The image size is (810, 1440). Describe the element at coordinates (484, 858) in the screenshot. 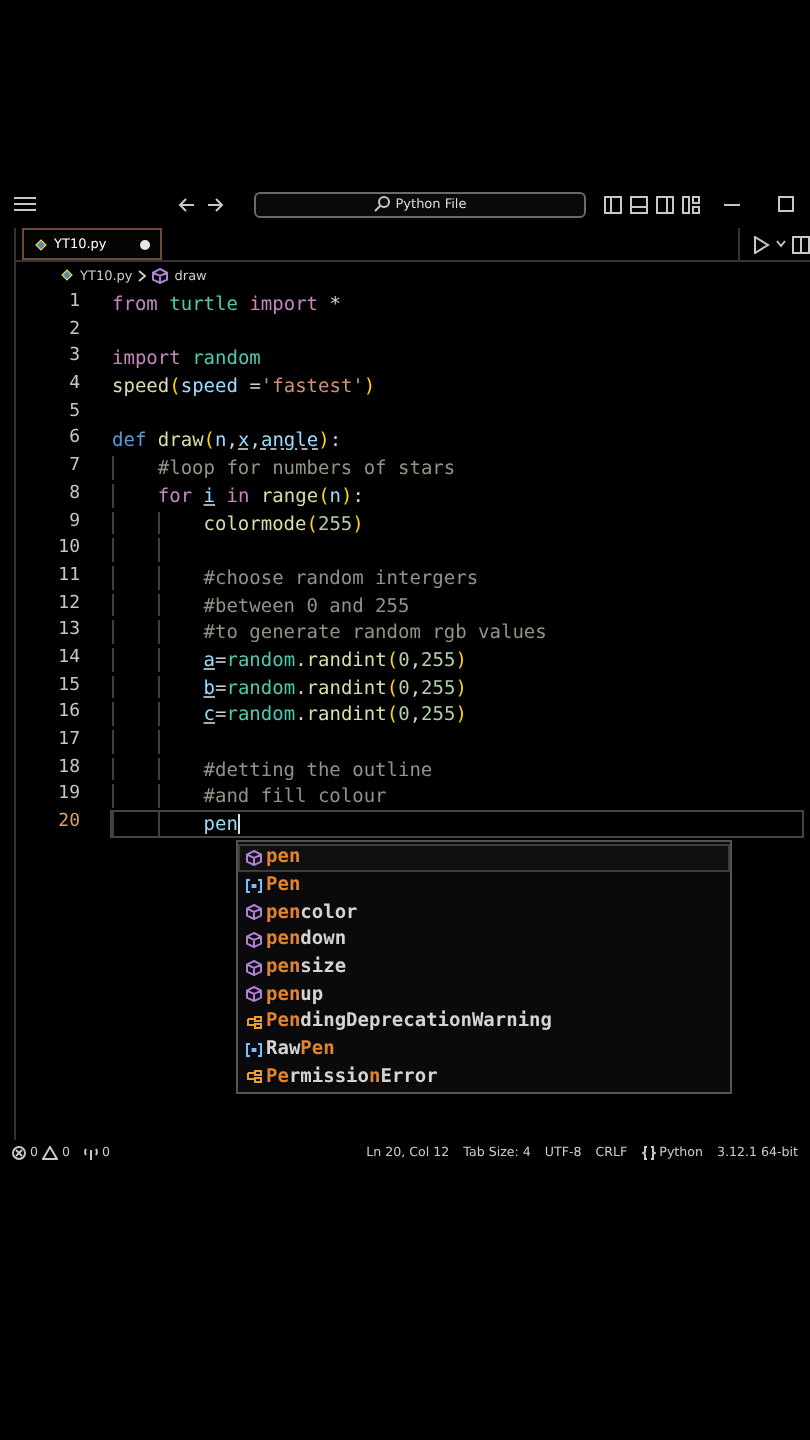

I see `suggestion-item: pen` at that location.